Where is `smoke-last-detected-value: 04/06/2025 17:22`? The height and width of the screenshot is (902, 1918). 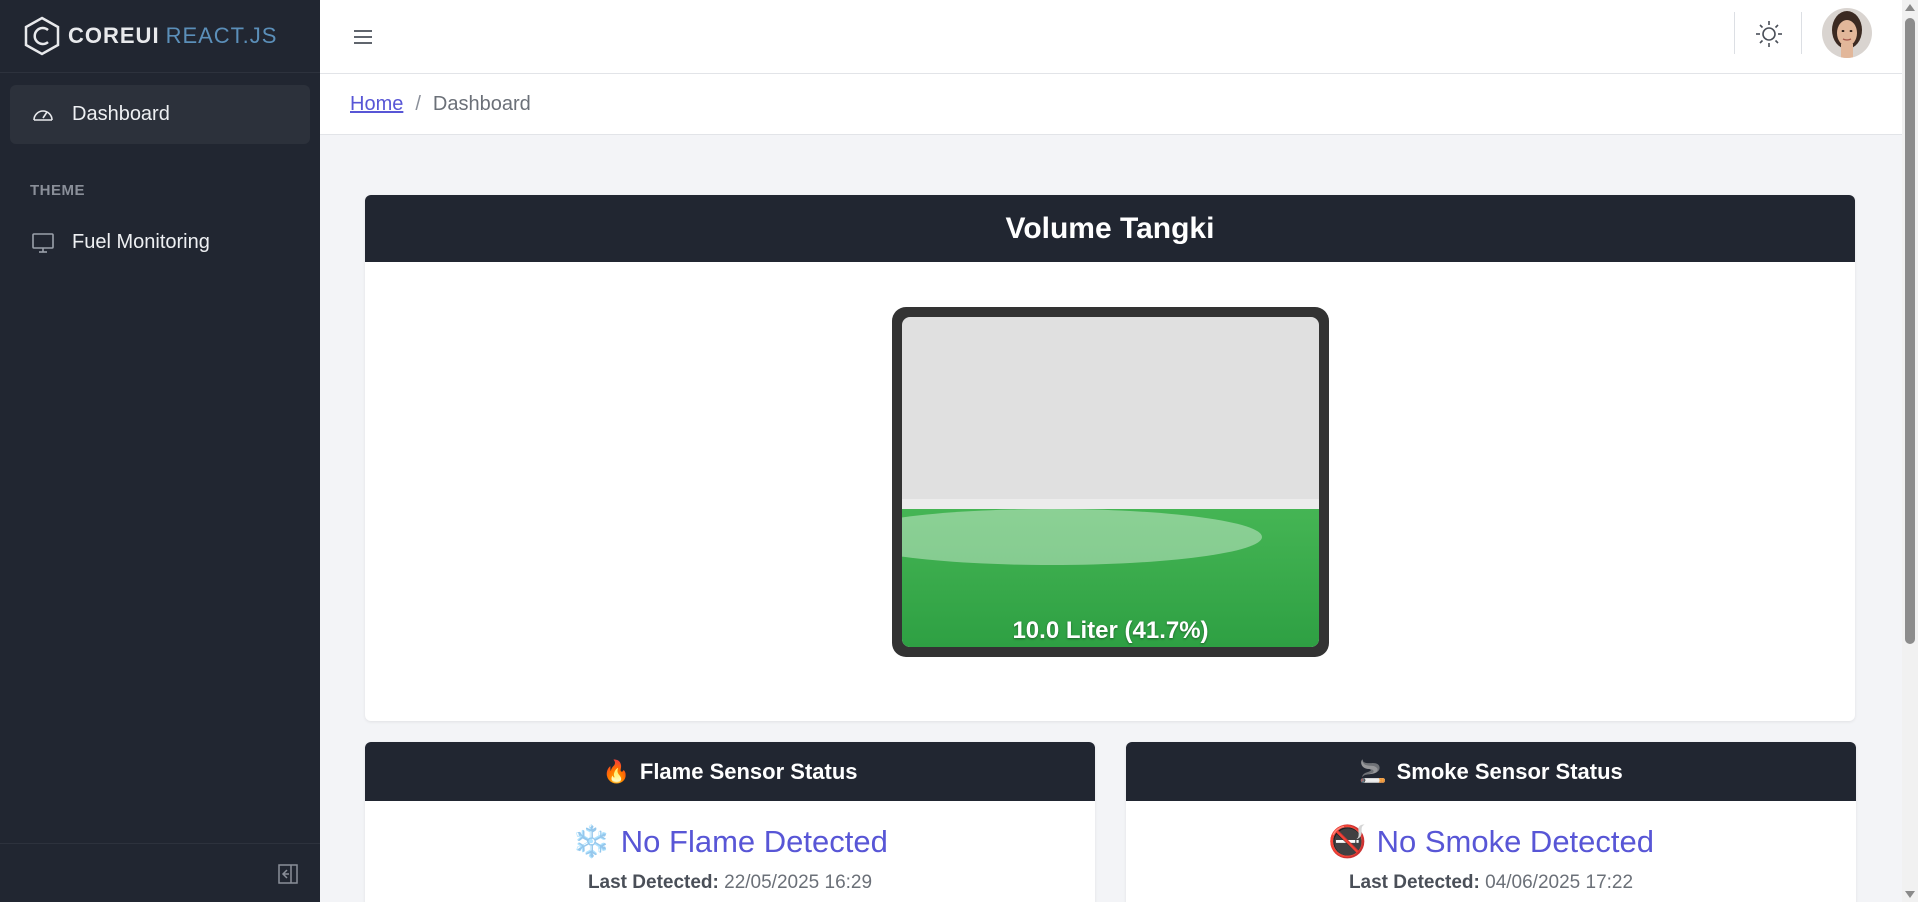
smoke-last-detected-value: 04/06/2025 17:22 is located at coordinates (1559, 882).